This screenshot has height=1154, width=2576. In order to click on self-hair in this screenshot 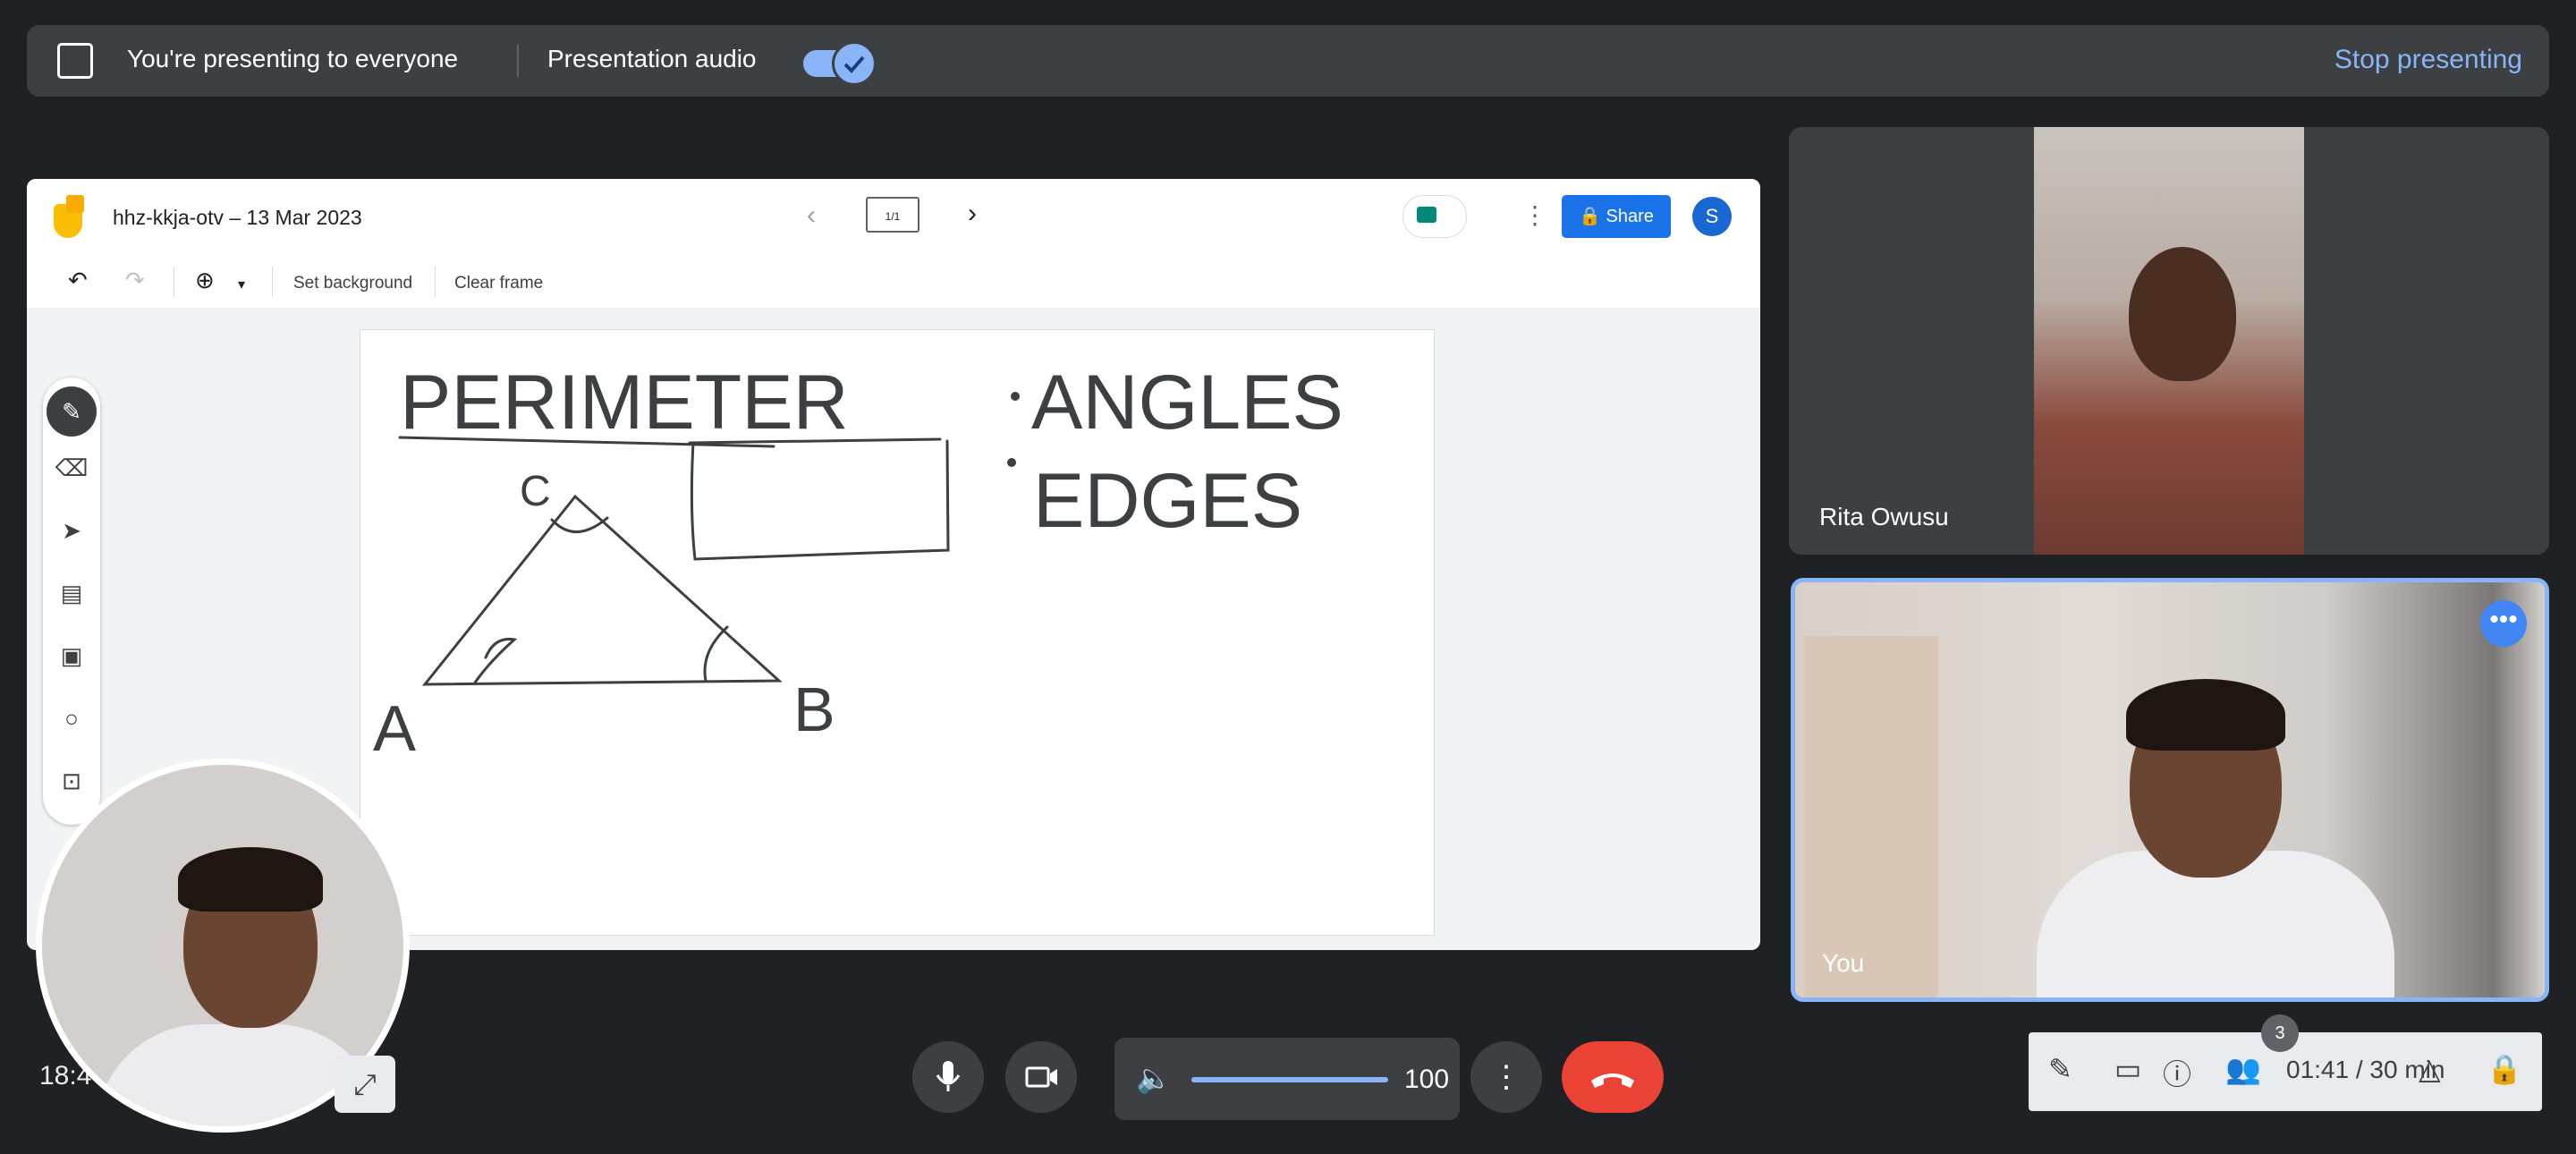, I will do `click(250, 879)`.